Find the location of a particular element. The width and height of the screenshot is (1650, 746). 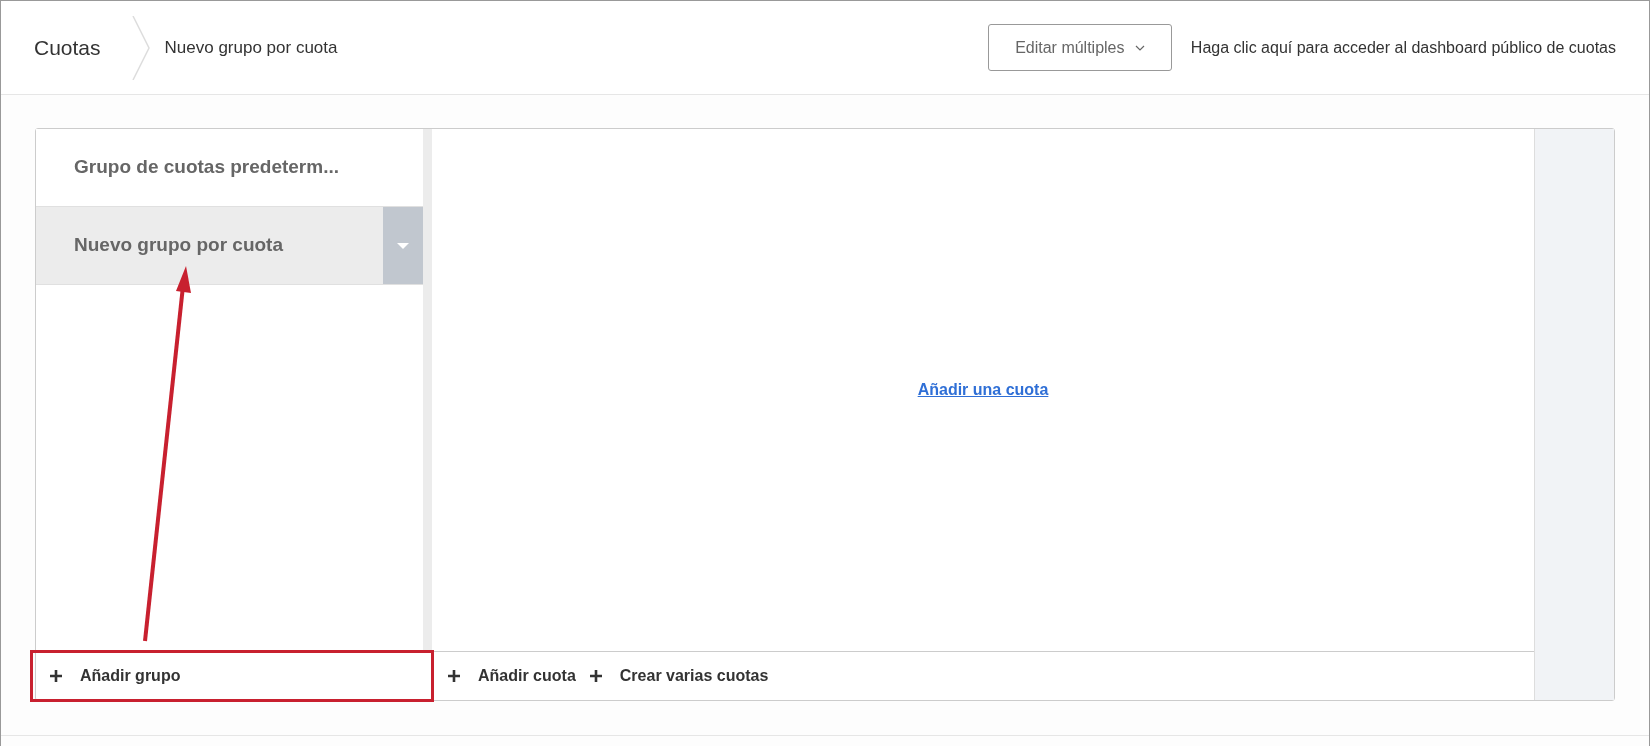

page-title: Cuotas is located at coordinates (67, 47).